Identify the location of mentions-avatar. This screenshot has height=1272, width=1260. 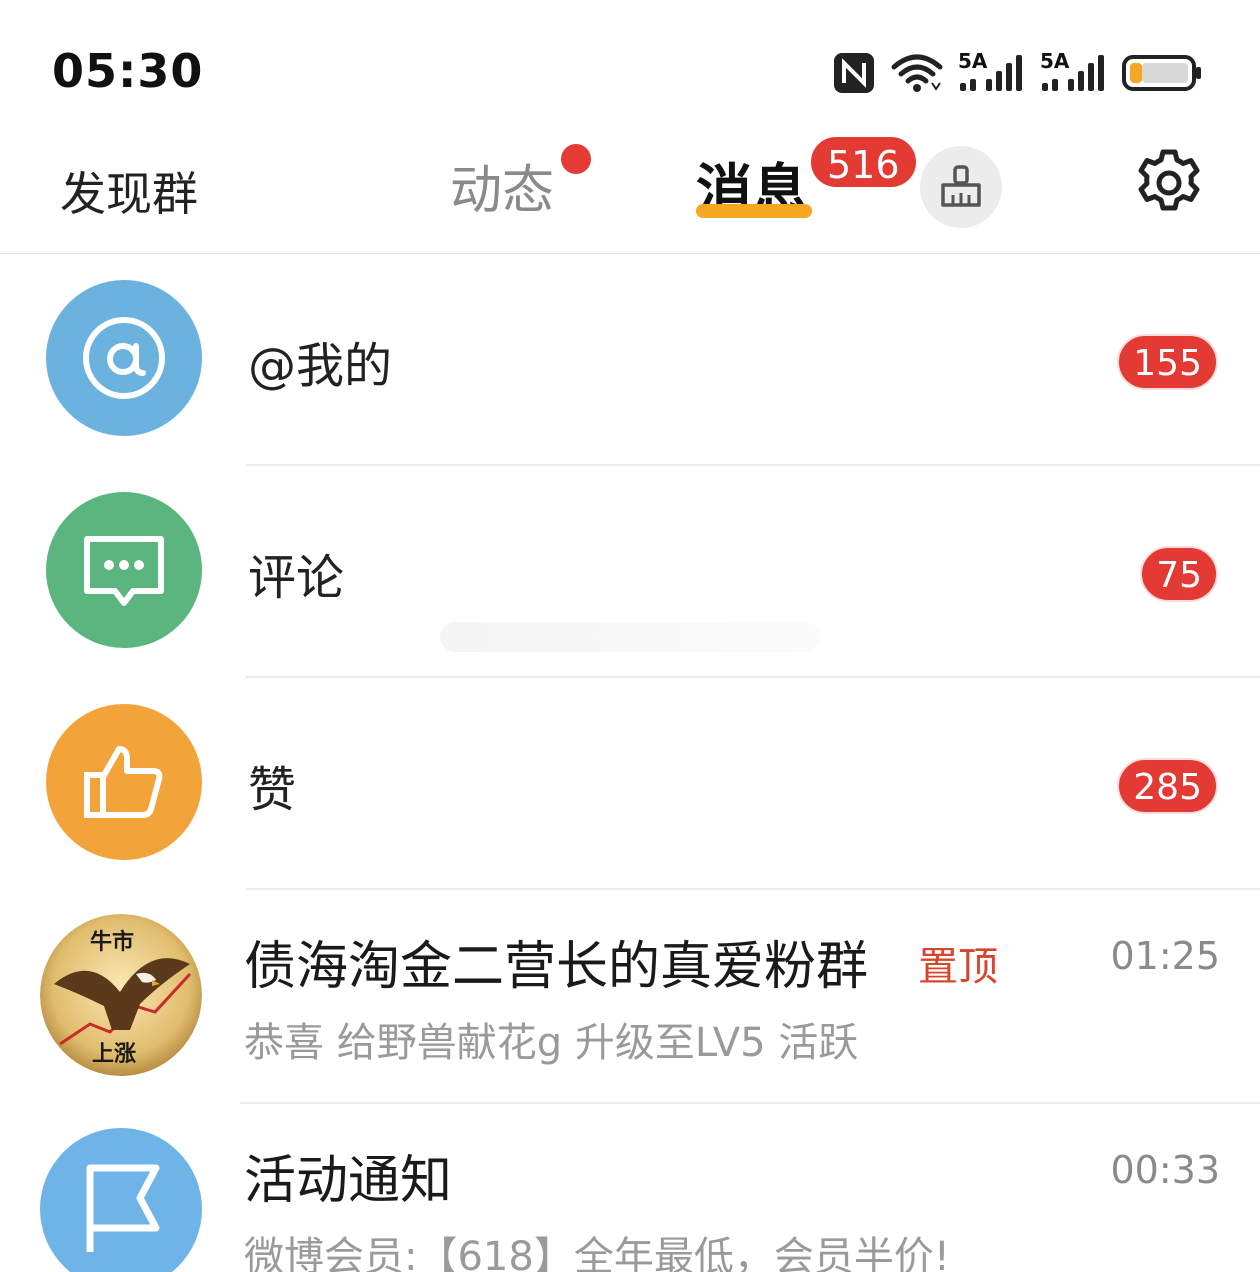
(124, 358).